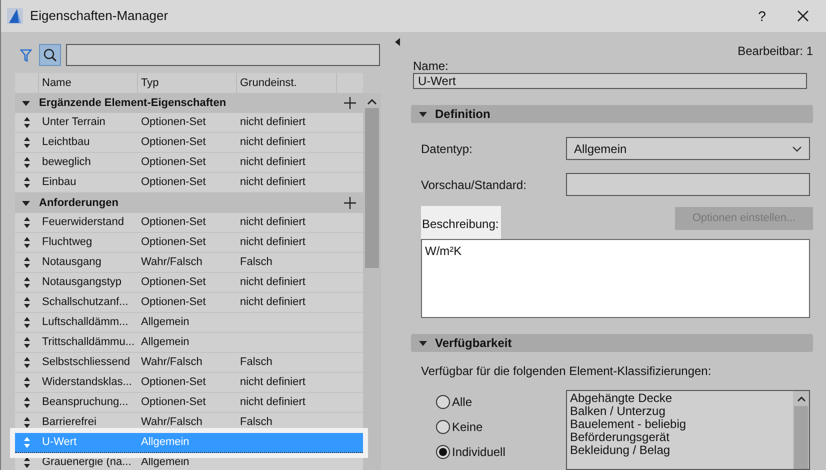  I want to click on table-row: Unter Terrain Optionen-Set nicht definiert, so click(189, 123).